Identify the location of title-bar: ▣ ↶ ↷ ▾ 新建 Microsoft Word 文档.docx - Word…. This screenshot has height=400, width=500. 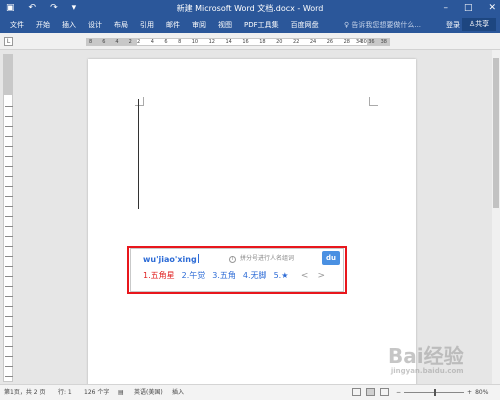
(250, 8).